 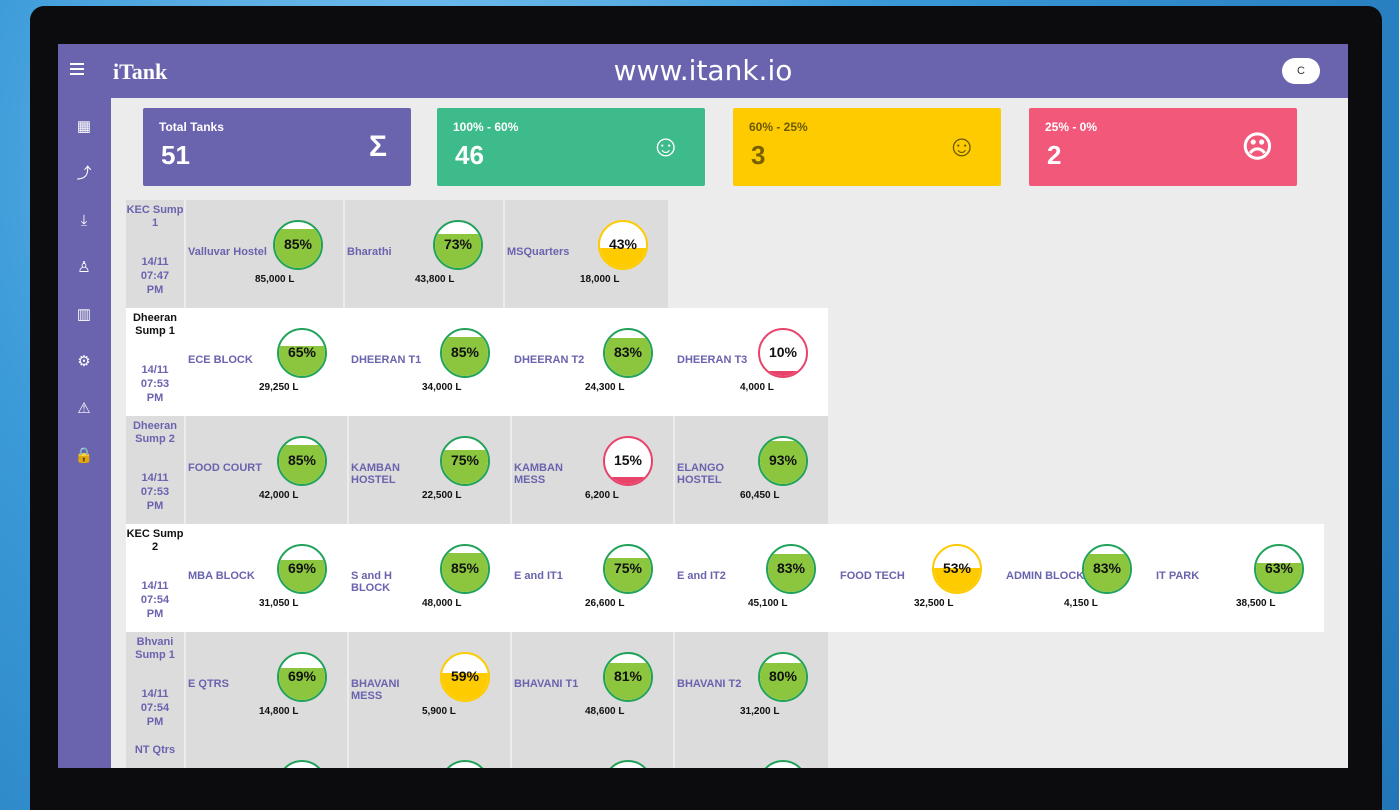 What do you see at coordinates (266, 362) in the screenshot?
I see `tank-cell: ECE BLOCK 65% 29,250 L` at bounding box center [266, 362].